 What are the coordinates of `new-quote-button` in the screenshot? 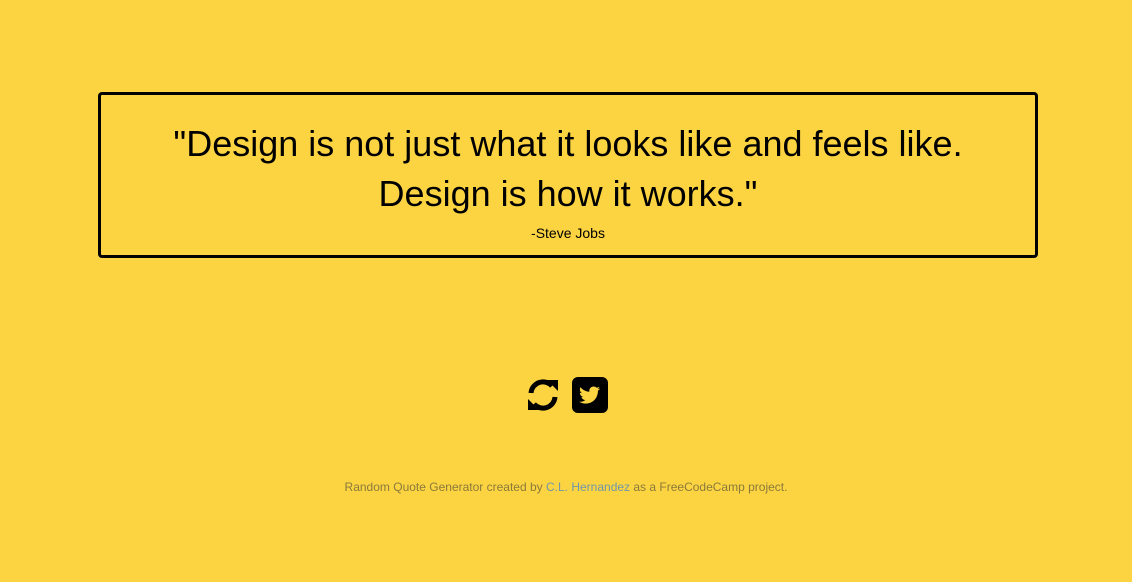 It's located at (543, 395).